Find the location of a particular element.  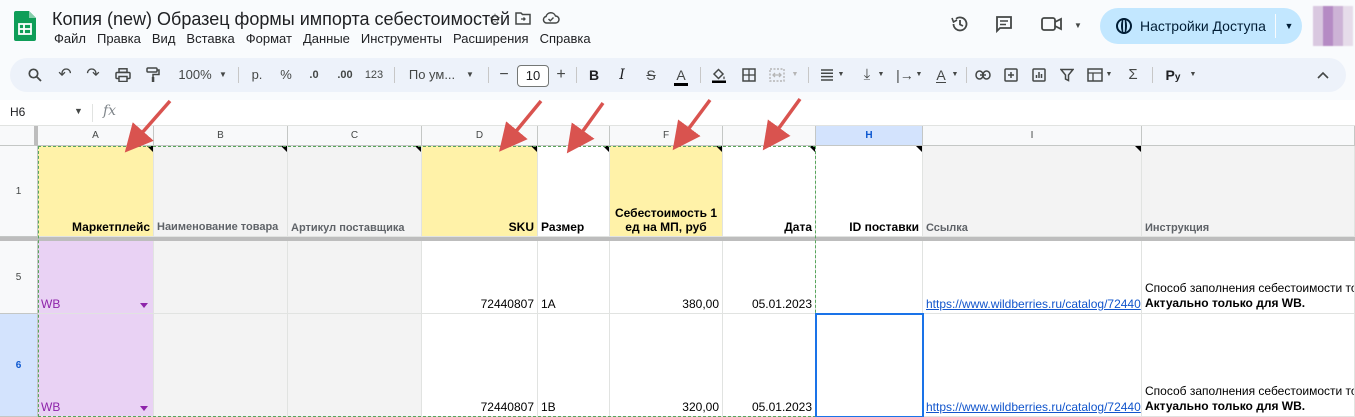

menu-edit: Правка is located at coordinates (120, 38).